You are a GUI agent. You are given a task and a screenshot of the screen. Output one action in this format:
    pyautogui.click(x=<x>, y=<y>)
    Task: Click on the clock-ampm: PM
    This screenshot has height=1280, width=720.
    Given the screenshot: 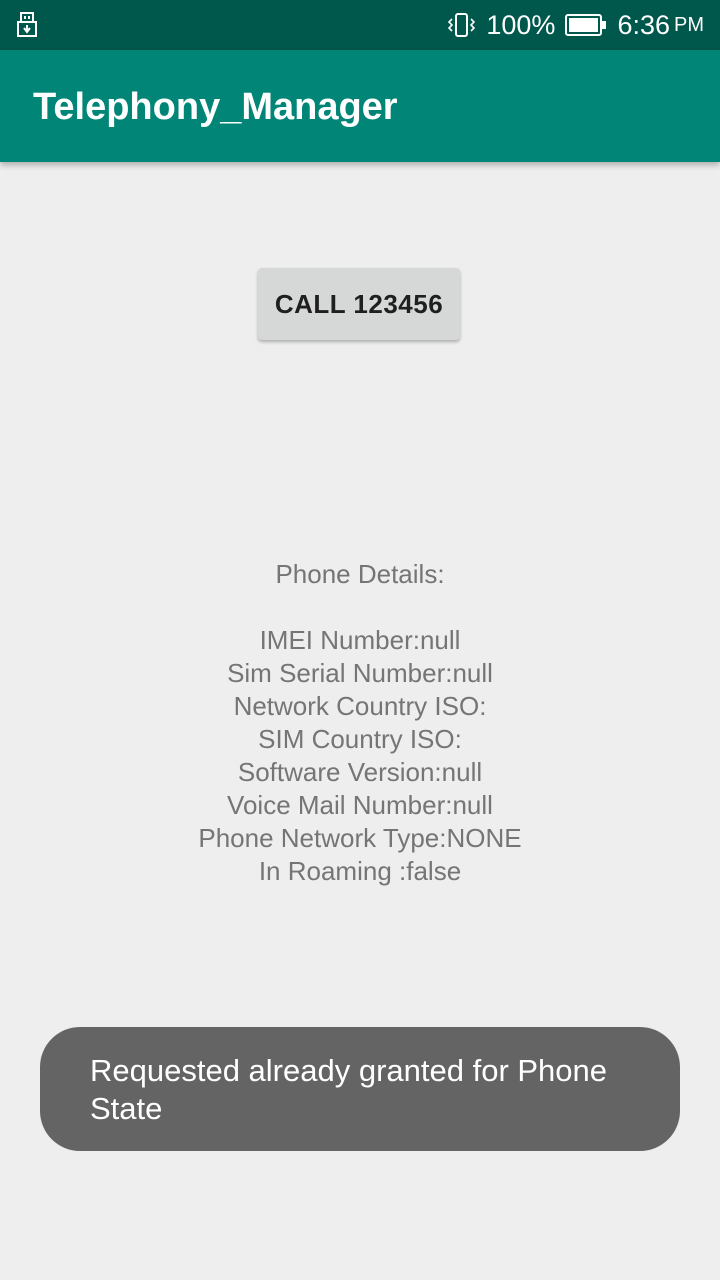 What is the action you would take?
    pyautogui.click(x=689, y=24)
    